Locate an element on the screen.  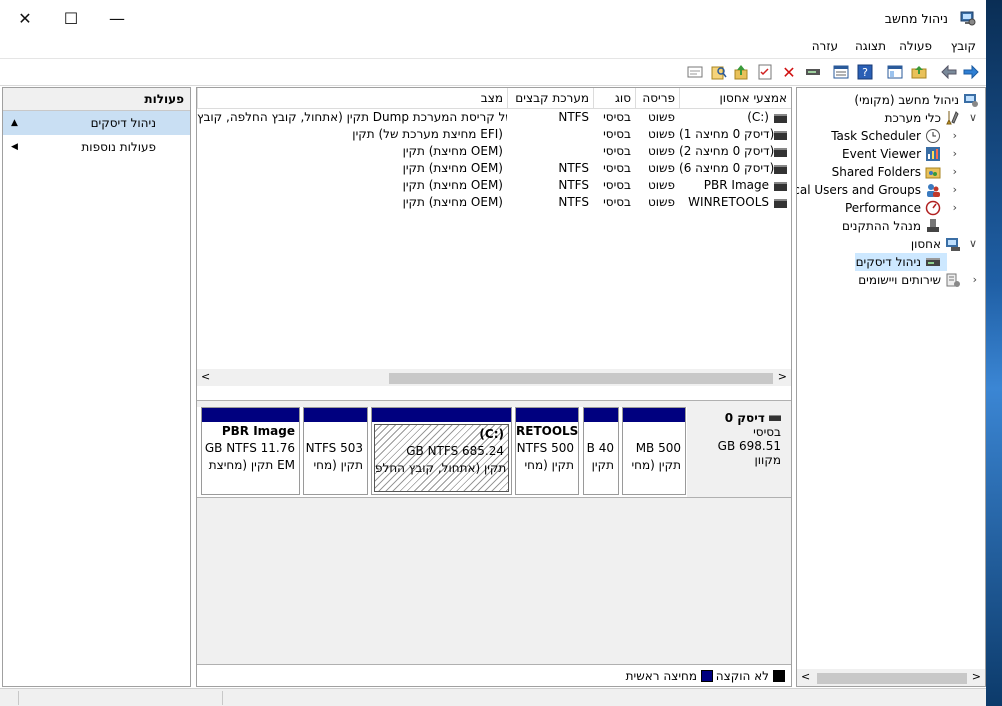
tree-services-label: שירותים ויישומים is located at coordinates (899, 280).